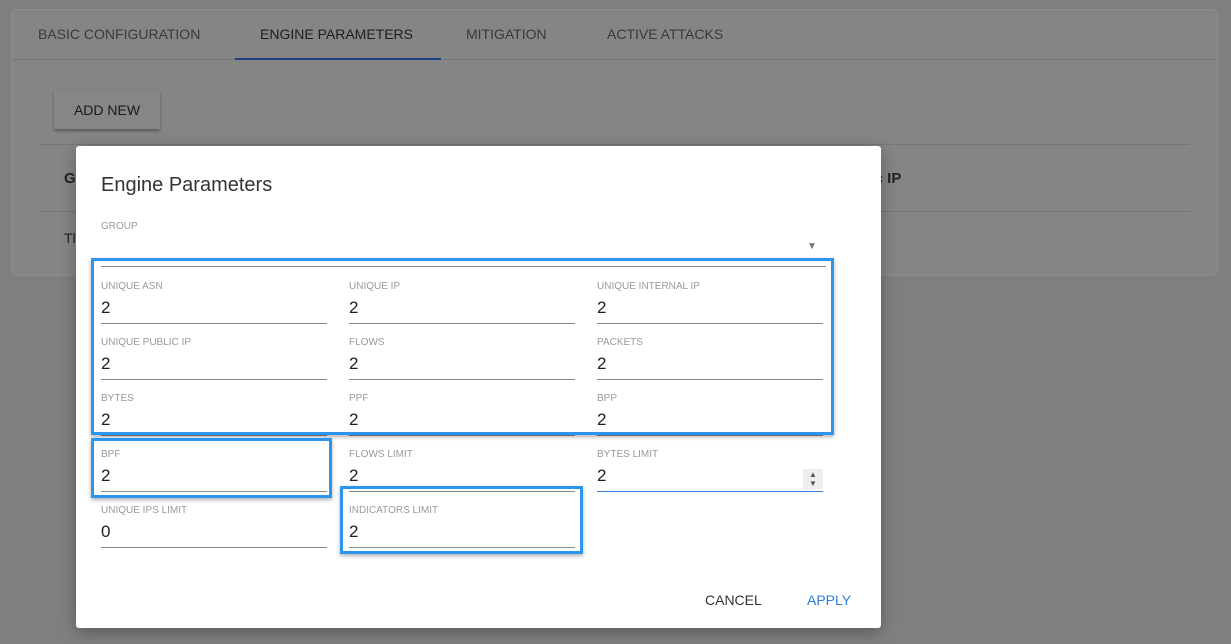 The height and width of the screenshot is (644, 1231). Describe the element at coordinates (105, 476) in the screenshot. I see `bpf-input: 2` at that location.